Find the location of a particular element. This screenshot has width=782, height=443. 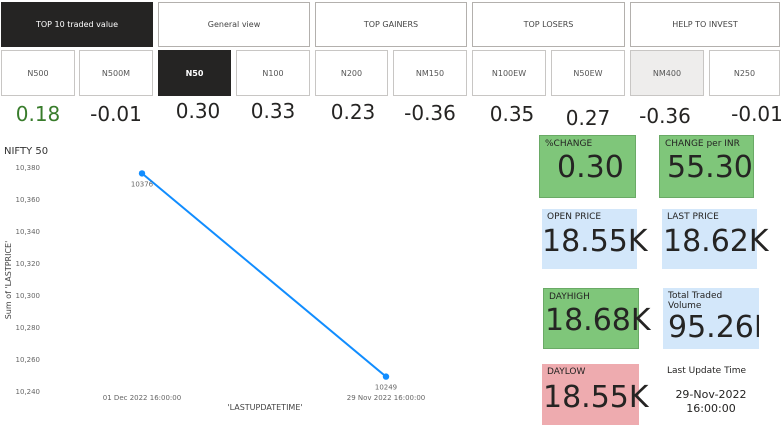

tab-top-losers: TOP LOSERS is located at coordinates (548, 24).